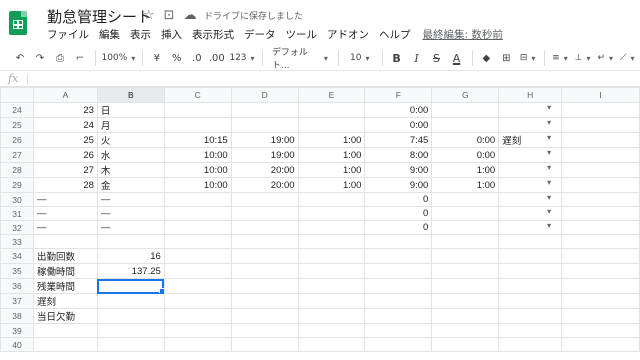 This screenshot has height=360, width=640. What do you see at coordinates (197, 155) in the screenshot?
I see `cell-c: 10:00` at bounding box center [197, 155].